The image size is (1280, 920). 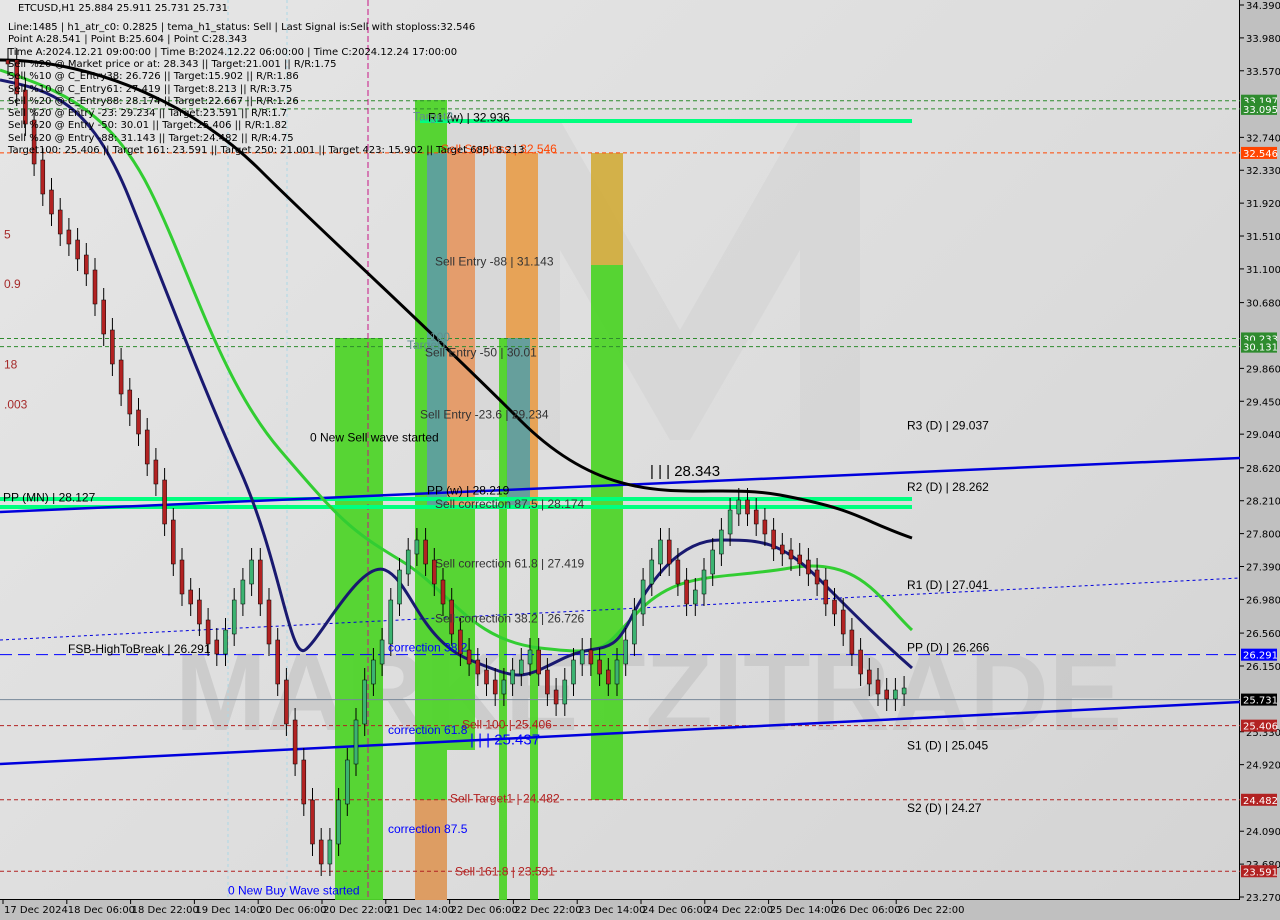 I want to click on x-tick-label: 18 Dec 06:00, so click(x=101, y=910).